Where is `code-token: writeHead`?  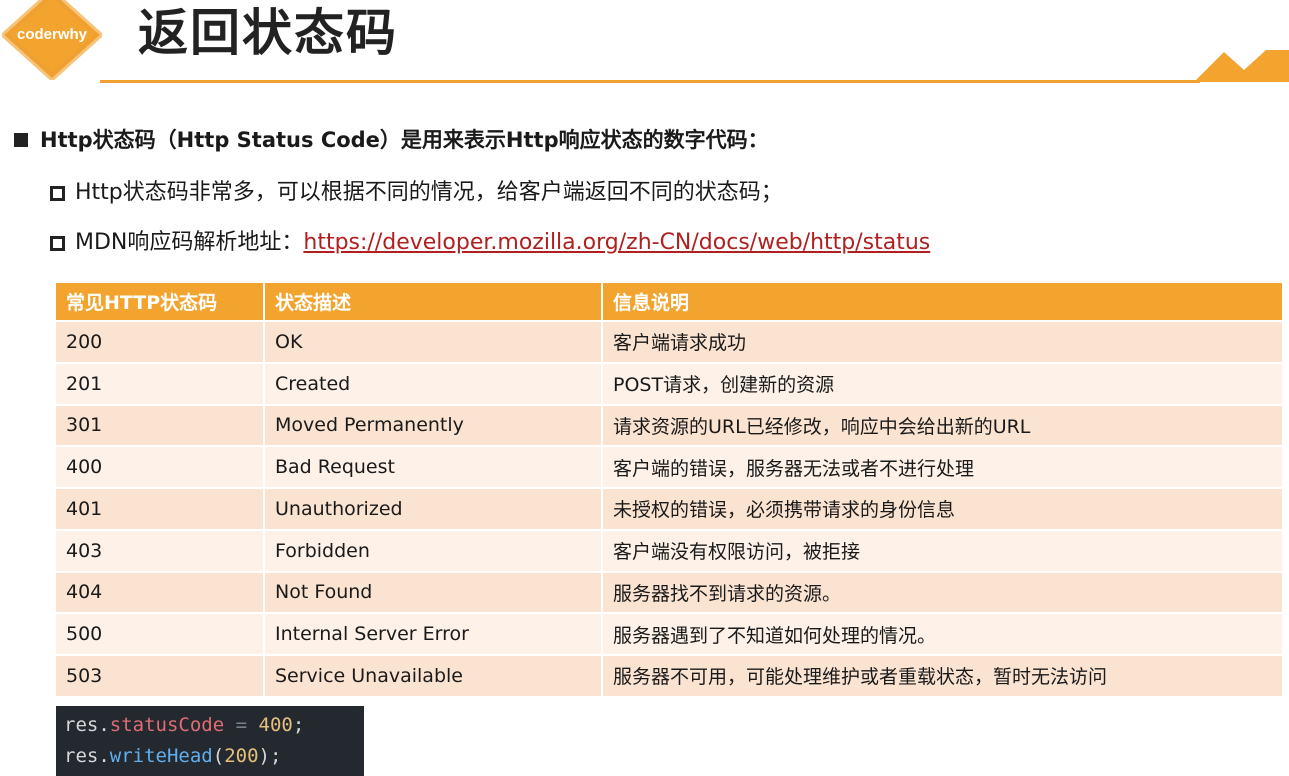
code-token: writeHead is located at coordinates (161, 756).